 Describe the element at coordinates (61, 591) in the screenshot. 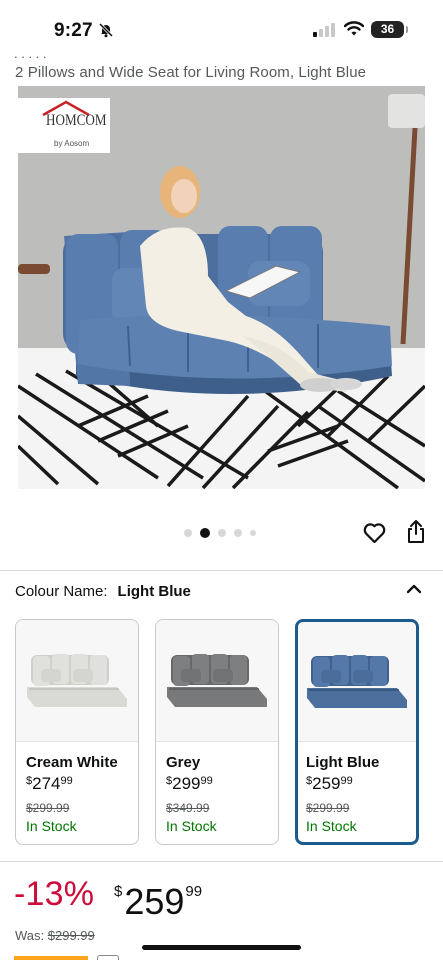

I see `colour-label: Colour Name:` at that location.